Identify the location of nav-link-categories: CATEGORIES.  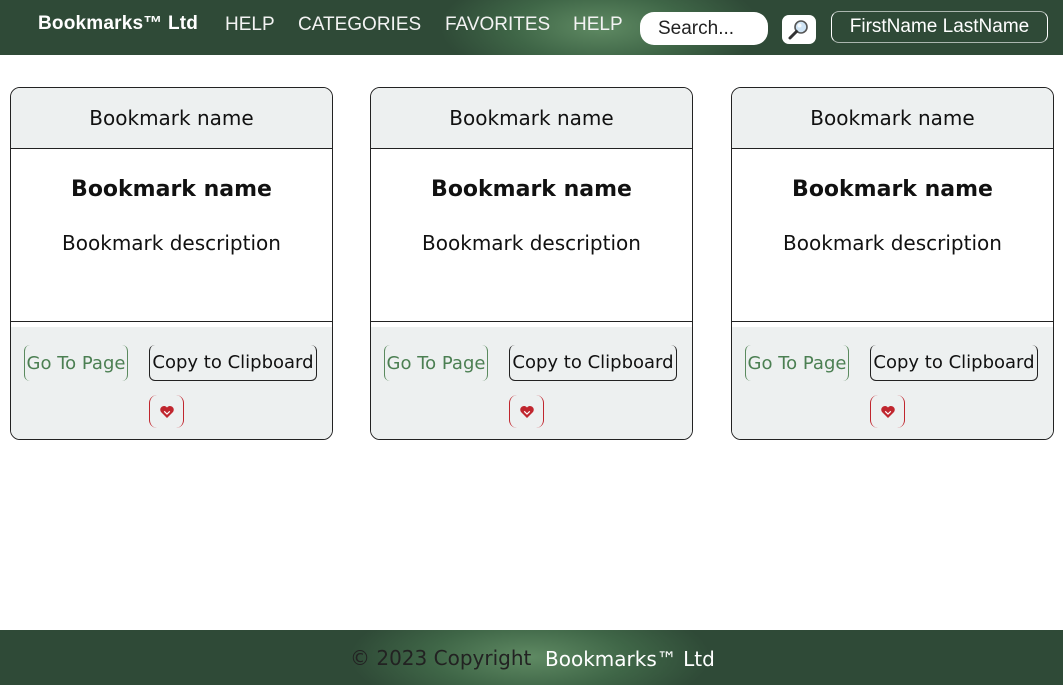
(359, 25).